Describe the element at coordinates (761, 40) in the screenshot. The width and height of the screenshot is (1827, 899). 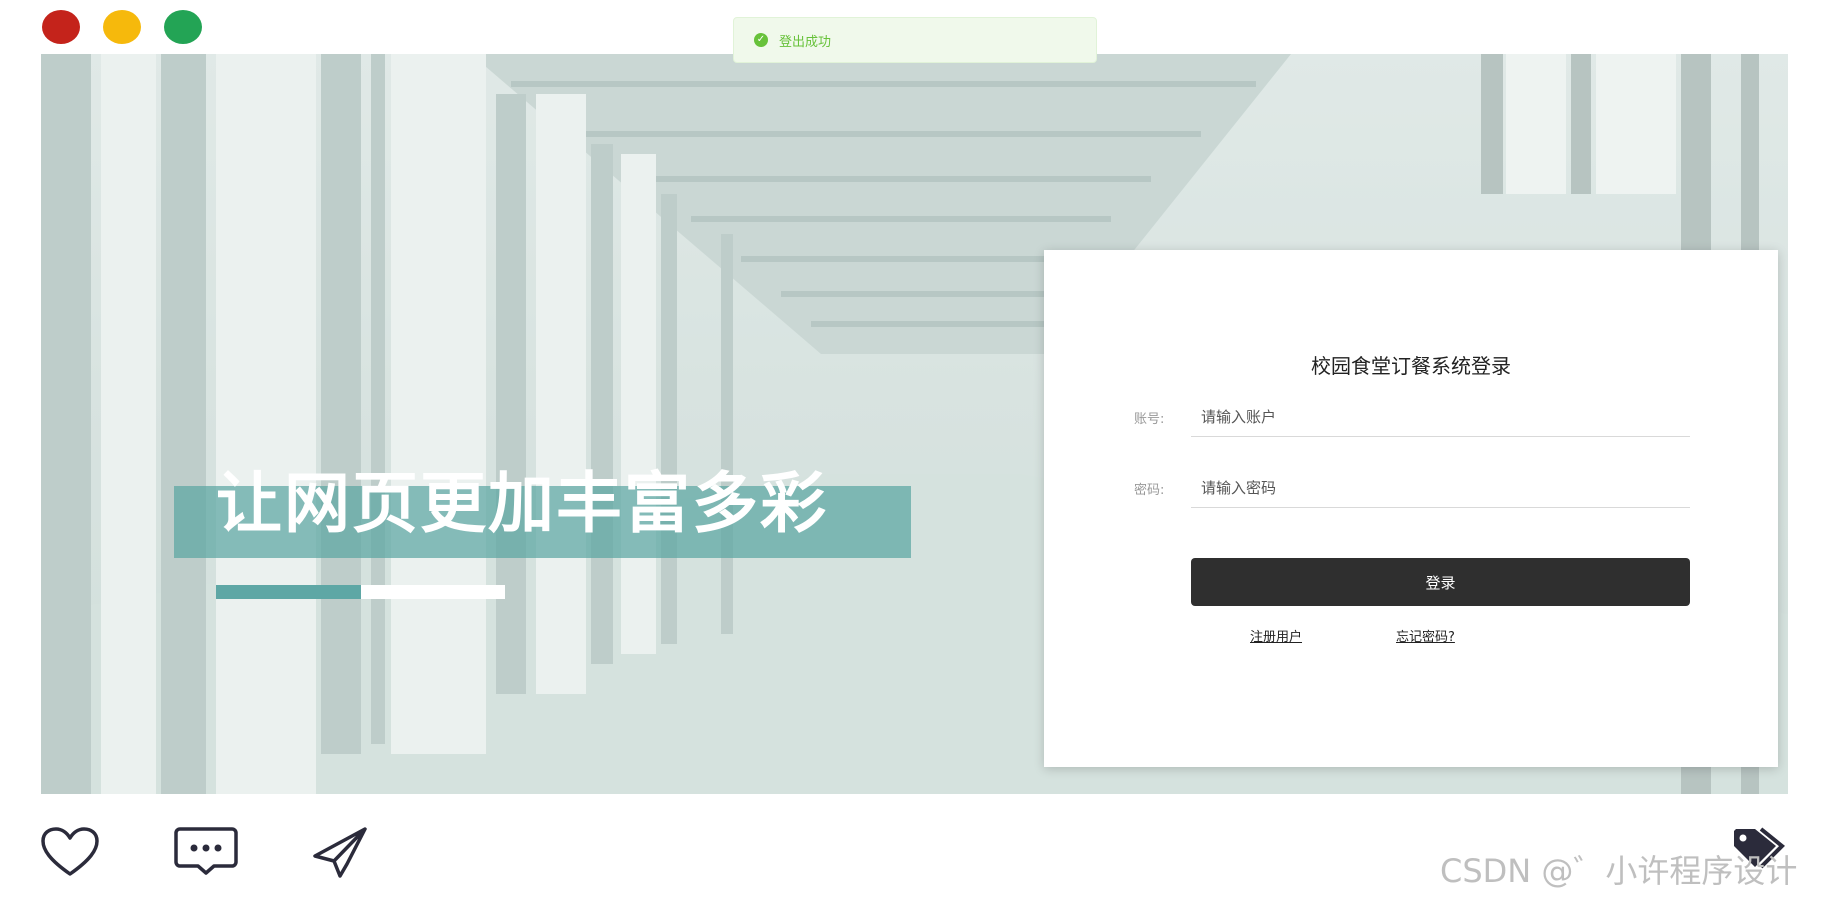
I see `check-circle-icon: ✓` at that location.